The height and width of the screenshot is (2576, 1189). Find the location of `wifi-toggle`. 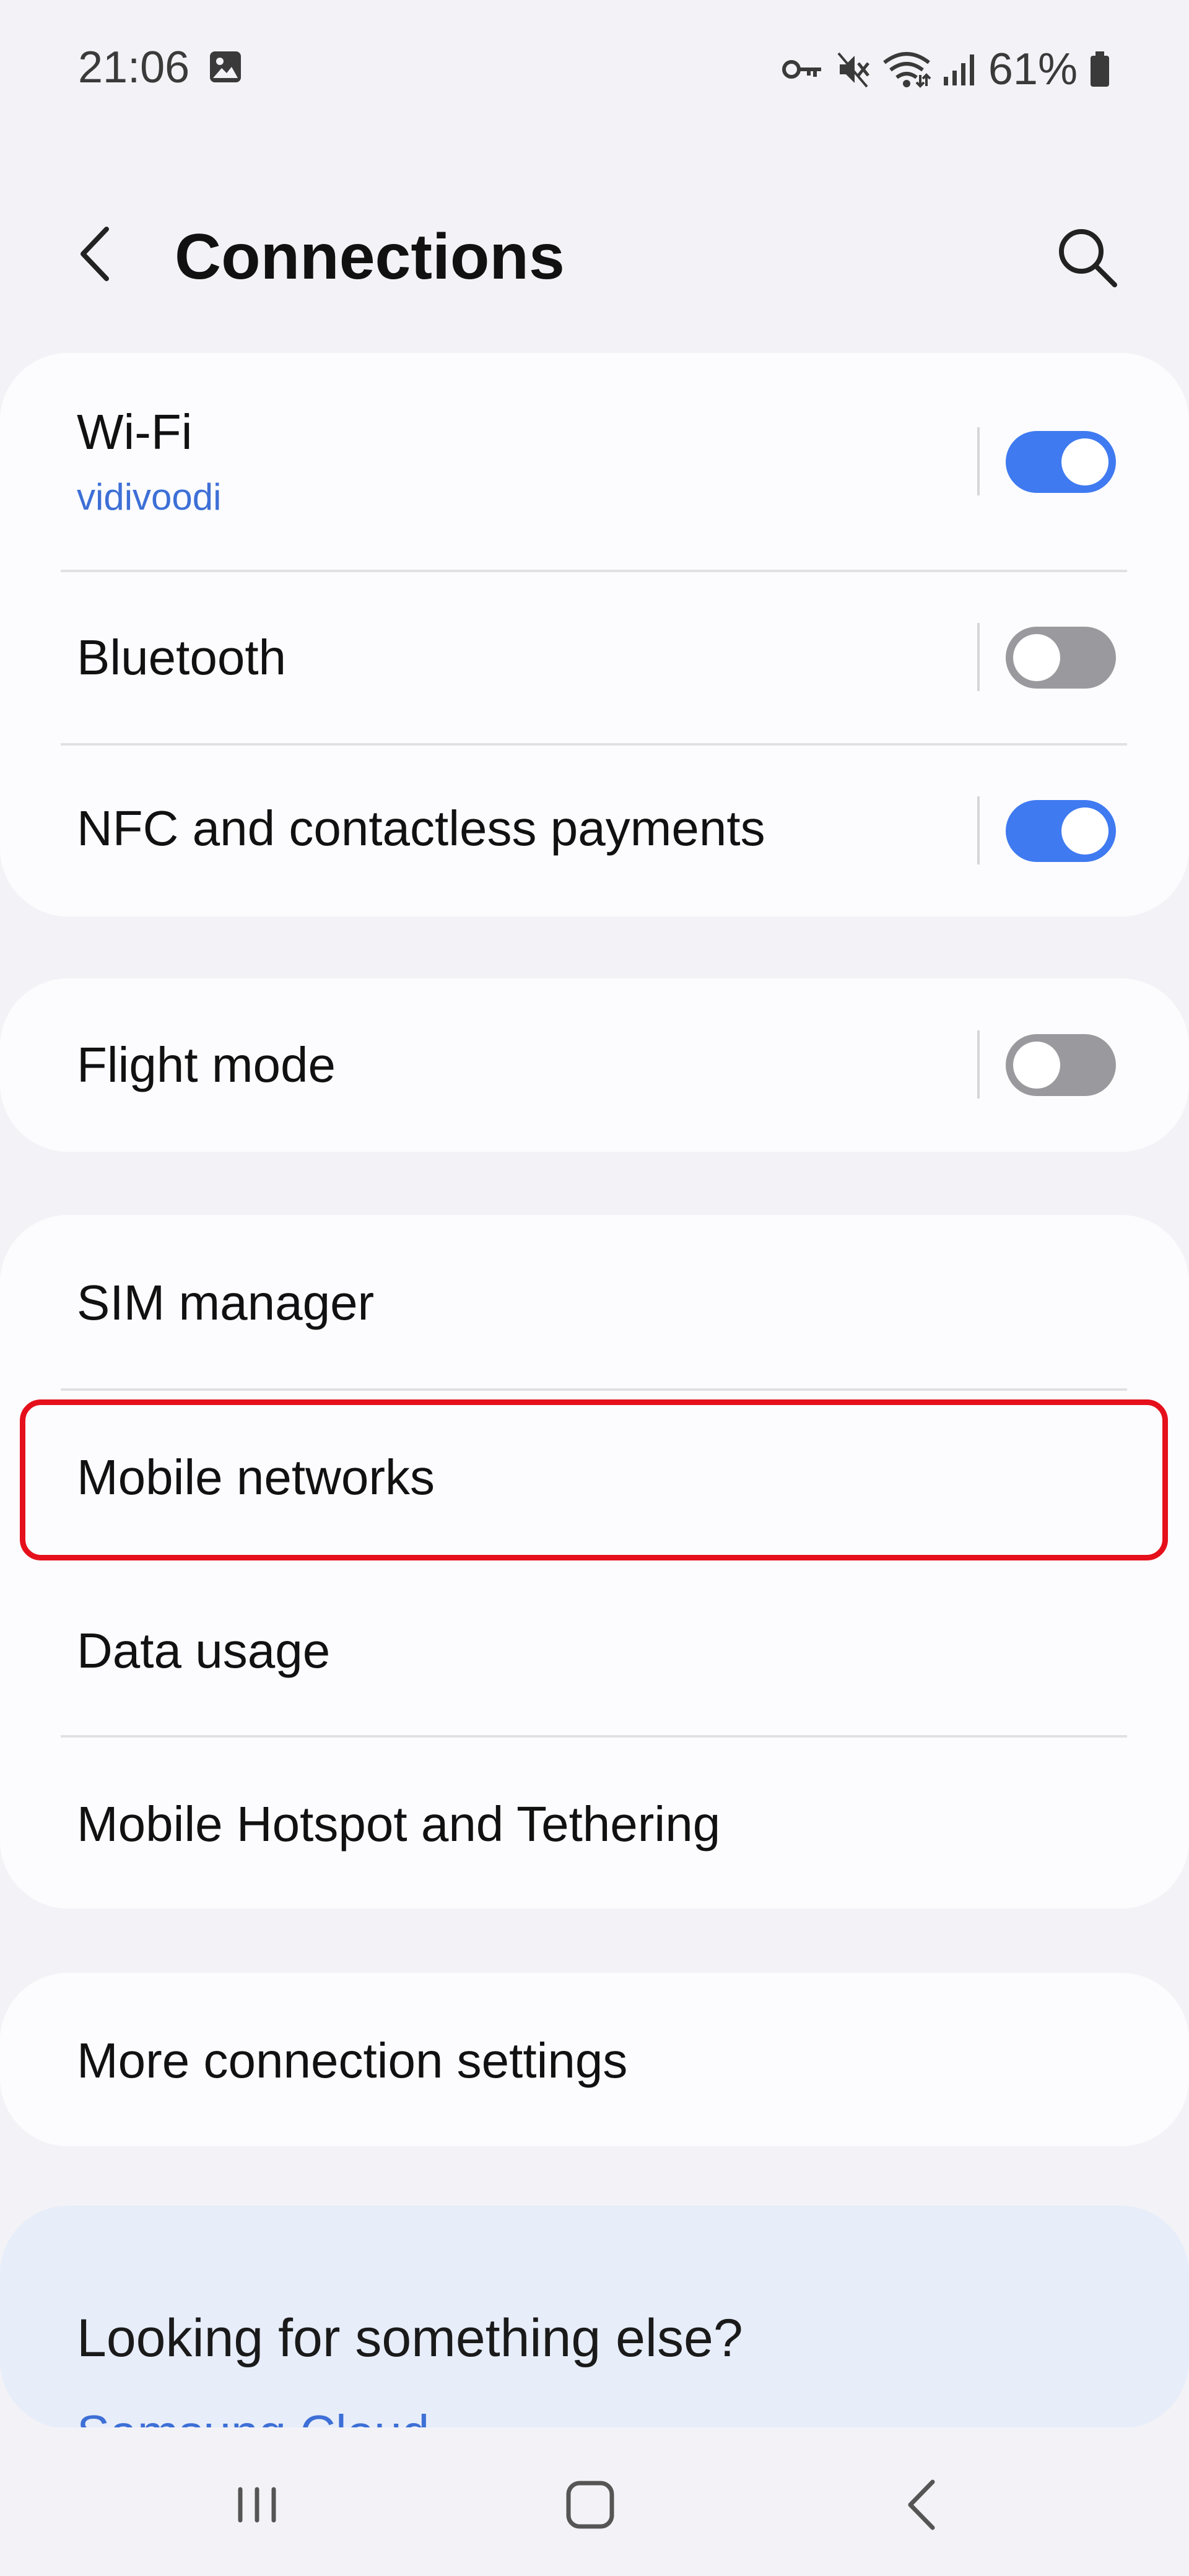

wifi-toggle is located at coordinates (1061, 462).